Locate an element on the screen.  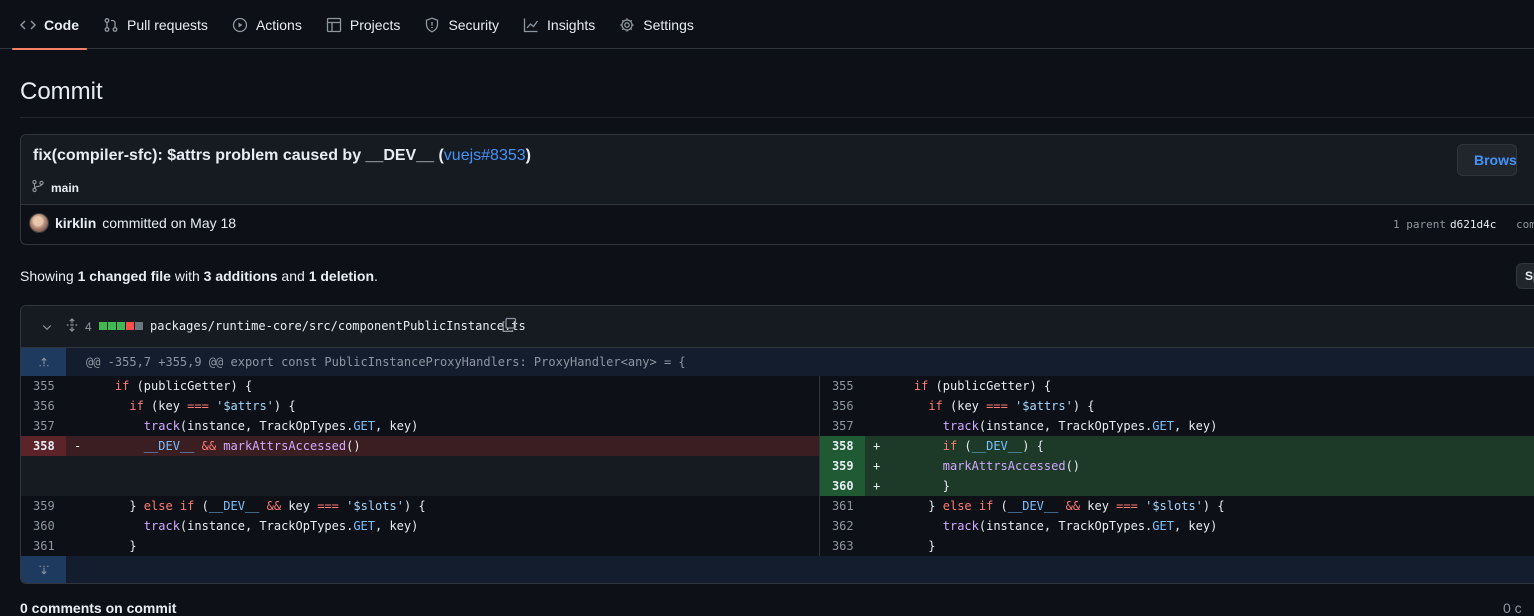
changes-count: 4 is located at coordinates (88, 327).